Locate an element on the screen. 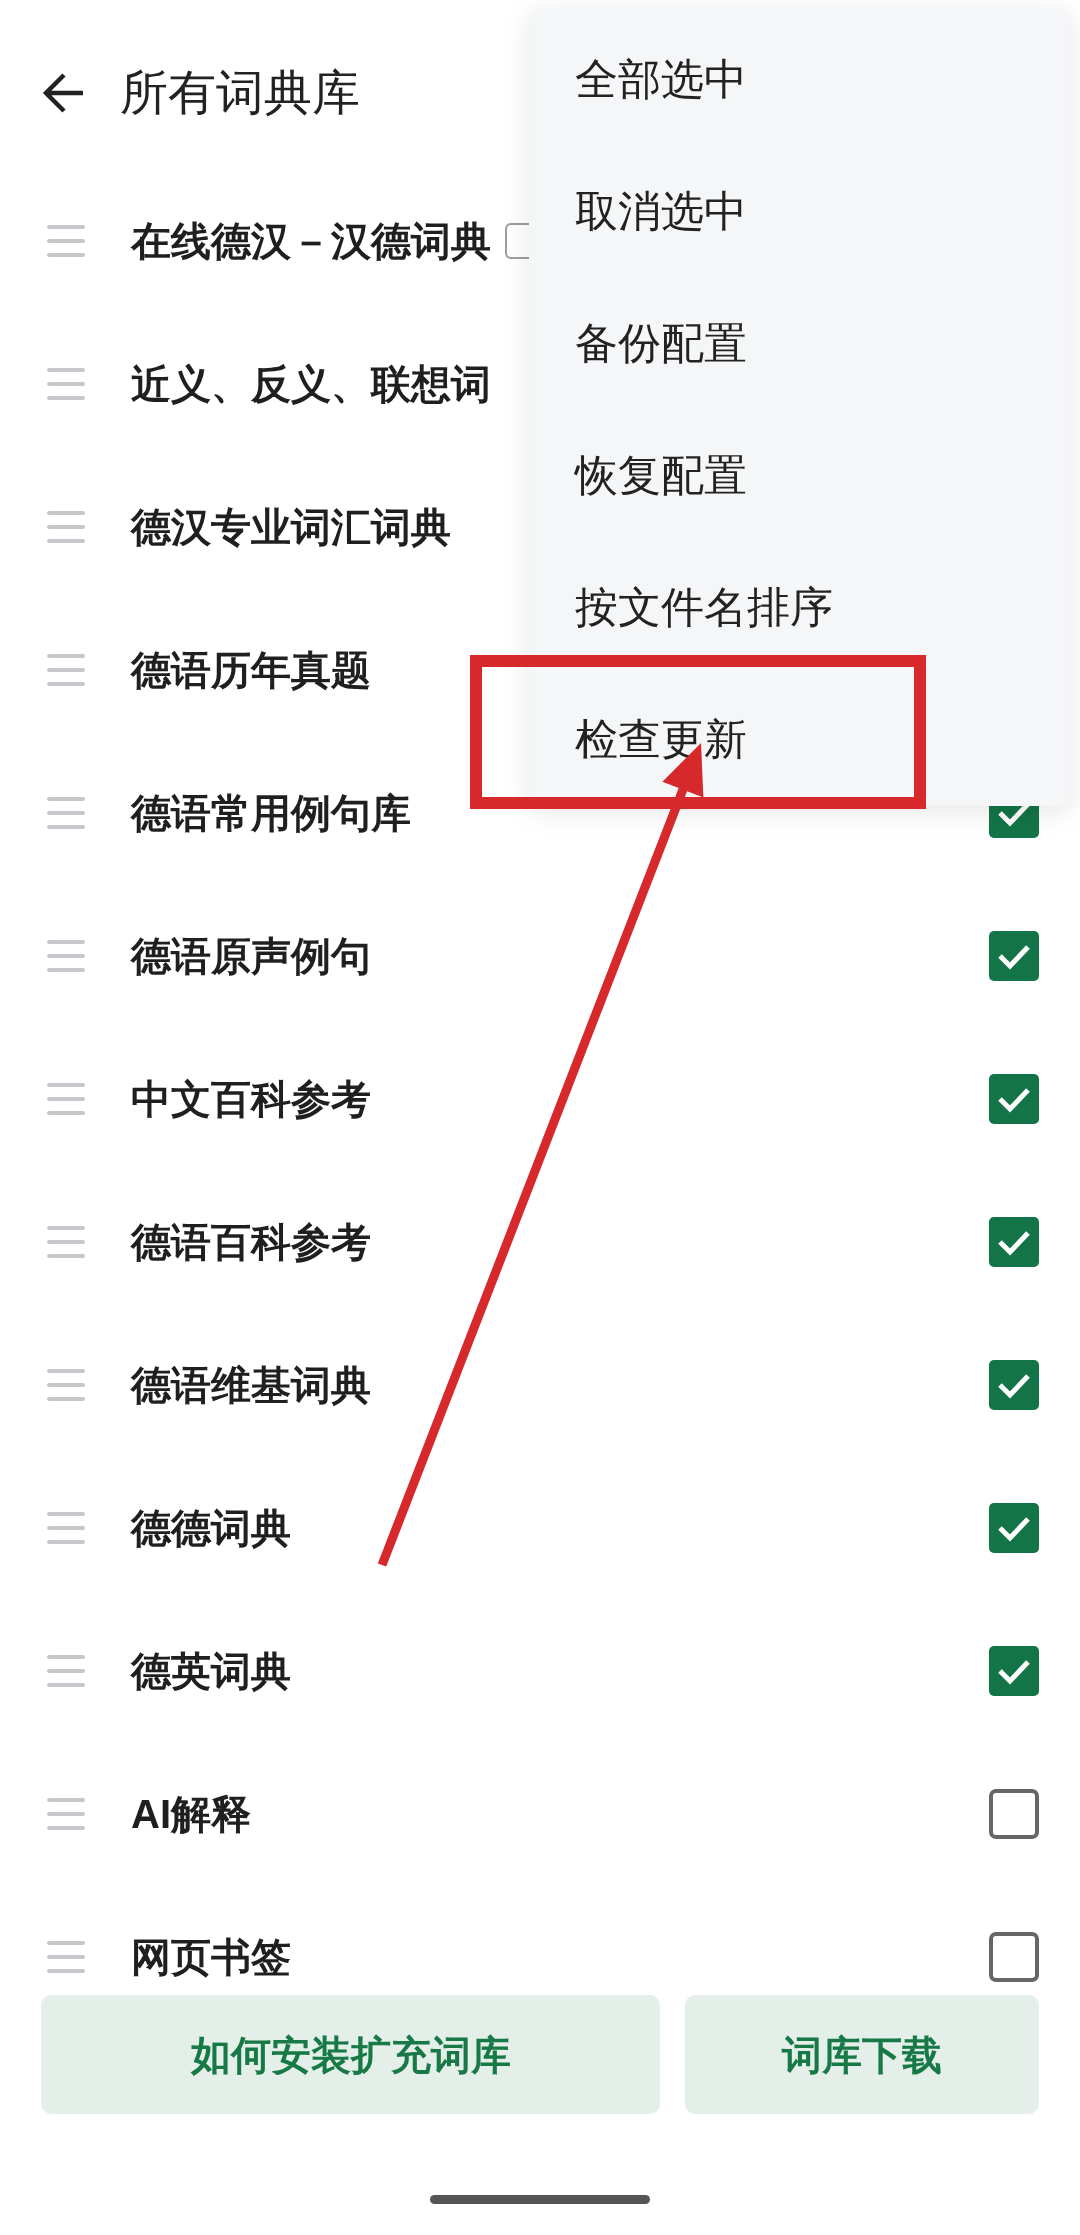 Image resolution: width=1080 pixels, height=2235 pixels. menu-item: 取消选中 is located at coordinates (661, 212).